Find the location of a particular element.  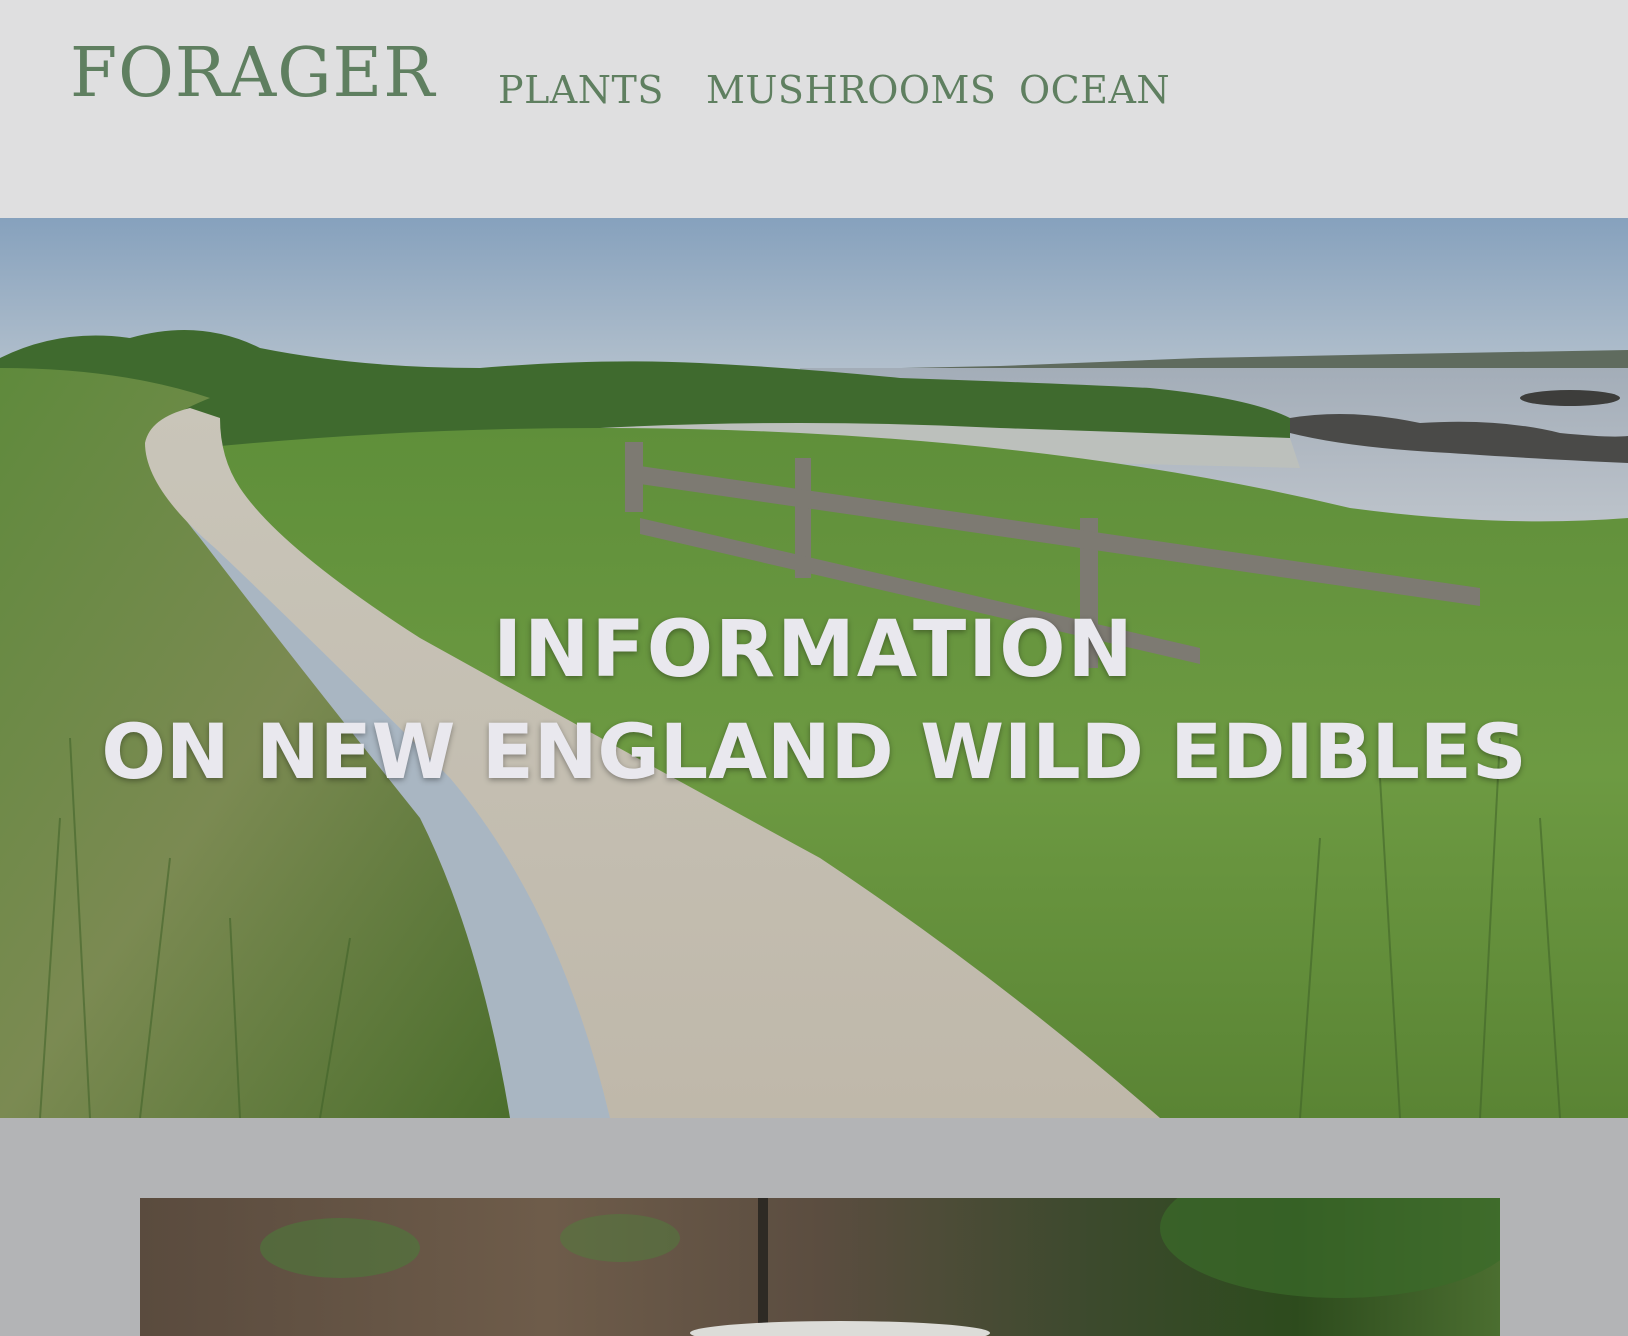

nav-link-ocean: OCEAN is located at coordinates (1094, 90).